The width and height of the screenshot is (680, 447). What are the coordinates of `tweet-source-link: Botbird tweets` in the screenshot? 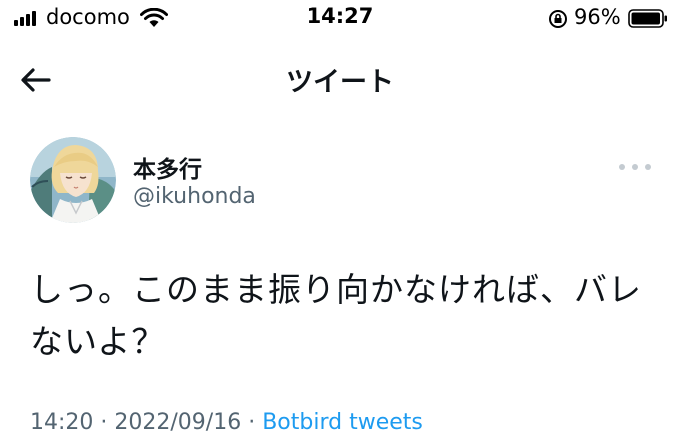 It's located at (342, 422).